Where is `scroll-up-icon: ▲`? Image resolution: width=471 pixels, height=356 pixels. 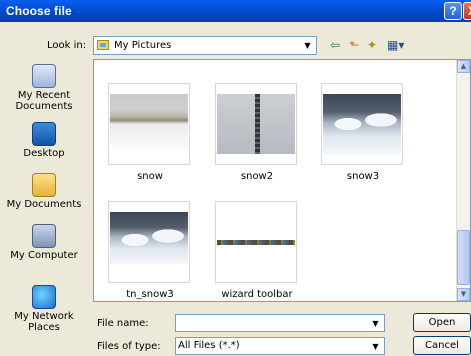
scroll-up-icon: ▲ is located at coordinates (463, 66).